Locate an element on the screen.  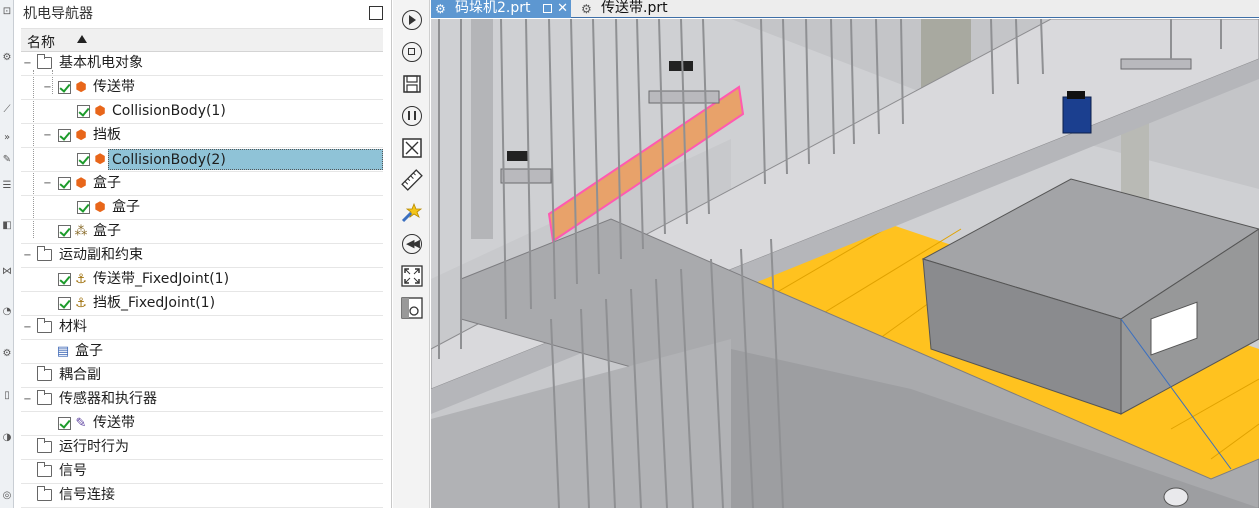
tree-row-couplers: 耦合副 is located at coordinates (202, 376).